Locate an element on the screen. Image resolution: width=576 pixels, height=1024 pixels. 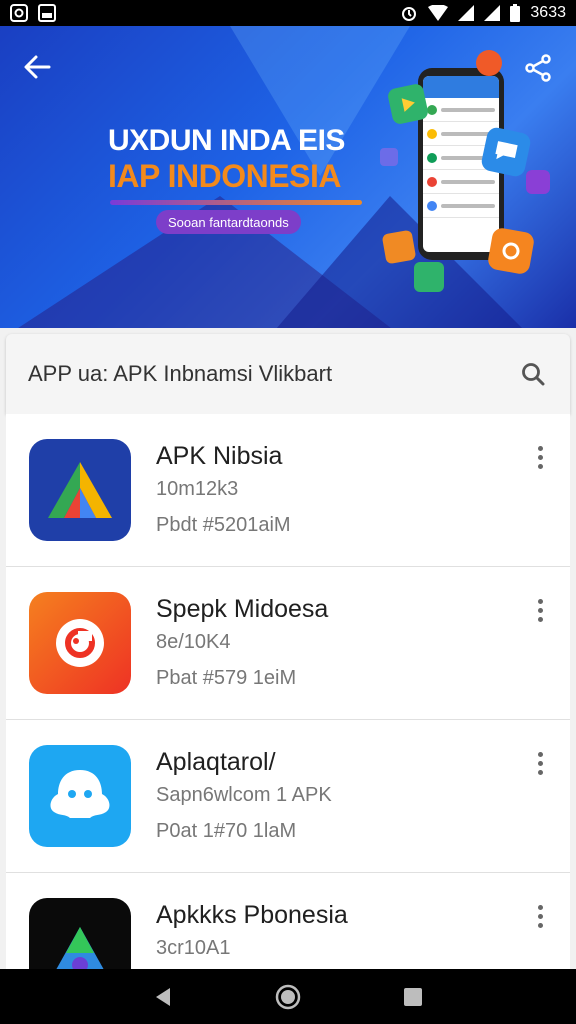
navigation-bar is located at coordinates (288, 996).